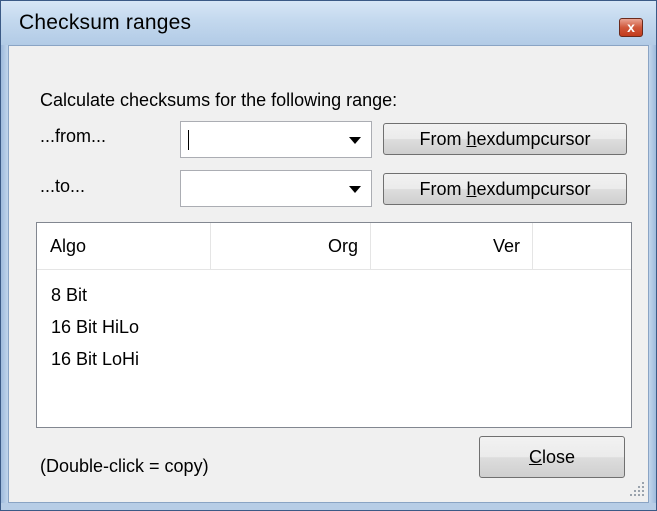 The height and width of the screenshot is (511, 657). I want to click on list-item-algo: 16 Bit LoHi, so click(95, 359).